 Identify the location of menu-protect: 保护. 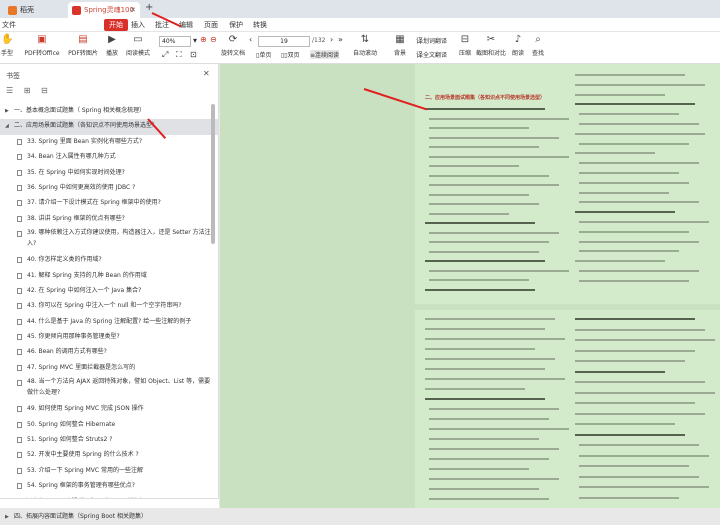
(236, 25).